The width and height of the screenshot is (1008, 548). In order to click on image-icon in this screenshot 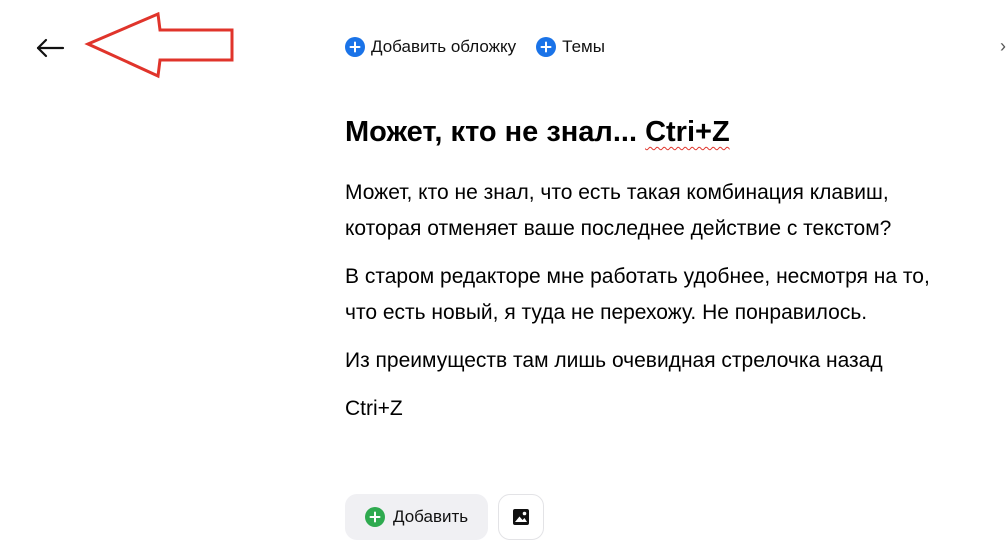, I will do `click(521, 517)`.